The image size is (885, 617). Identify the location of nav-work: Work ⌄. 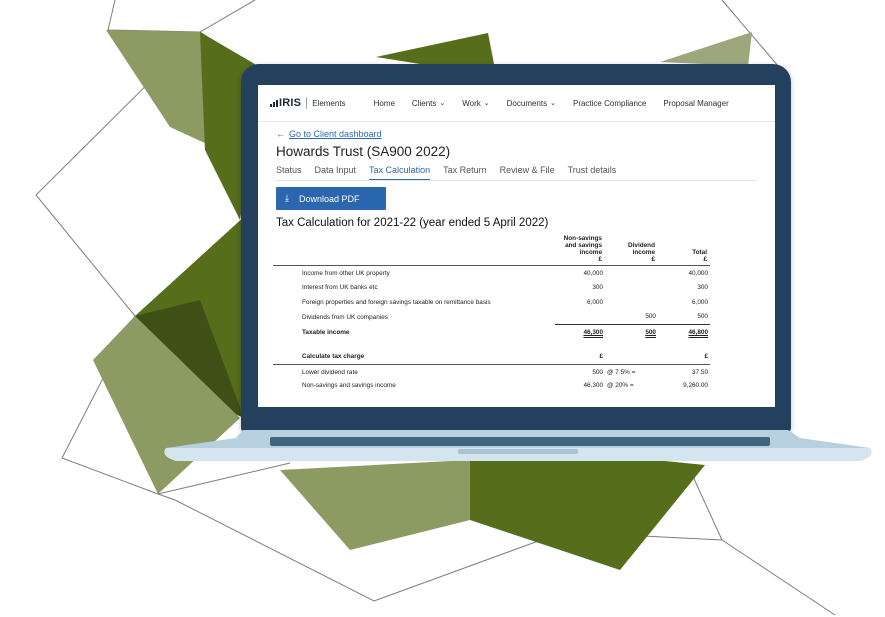
(475, 103).